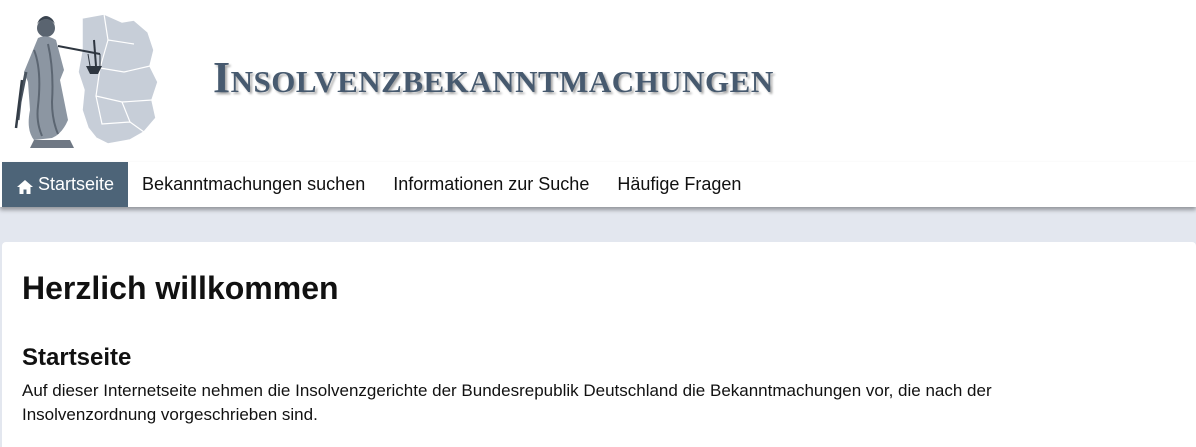 The height and width of the screenshot is (447, 1196). Describe the element at coordinates (77, 357) in the screenshot. I see `section-title: Startseite` at that location.